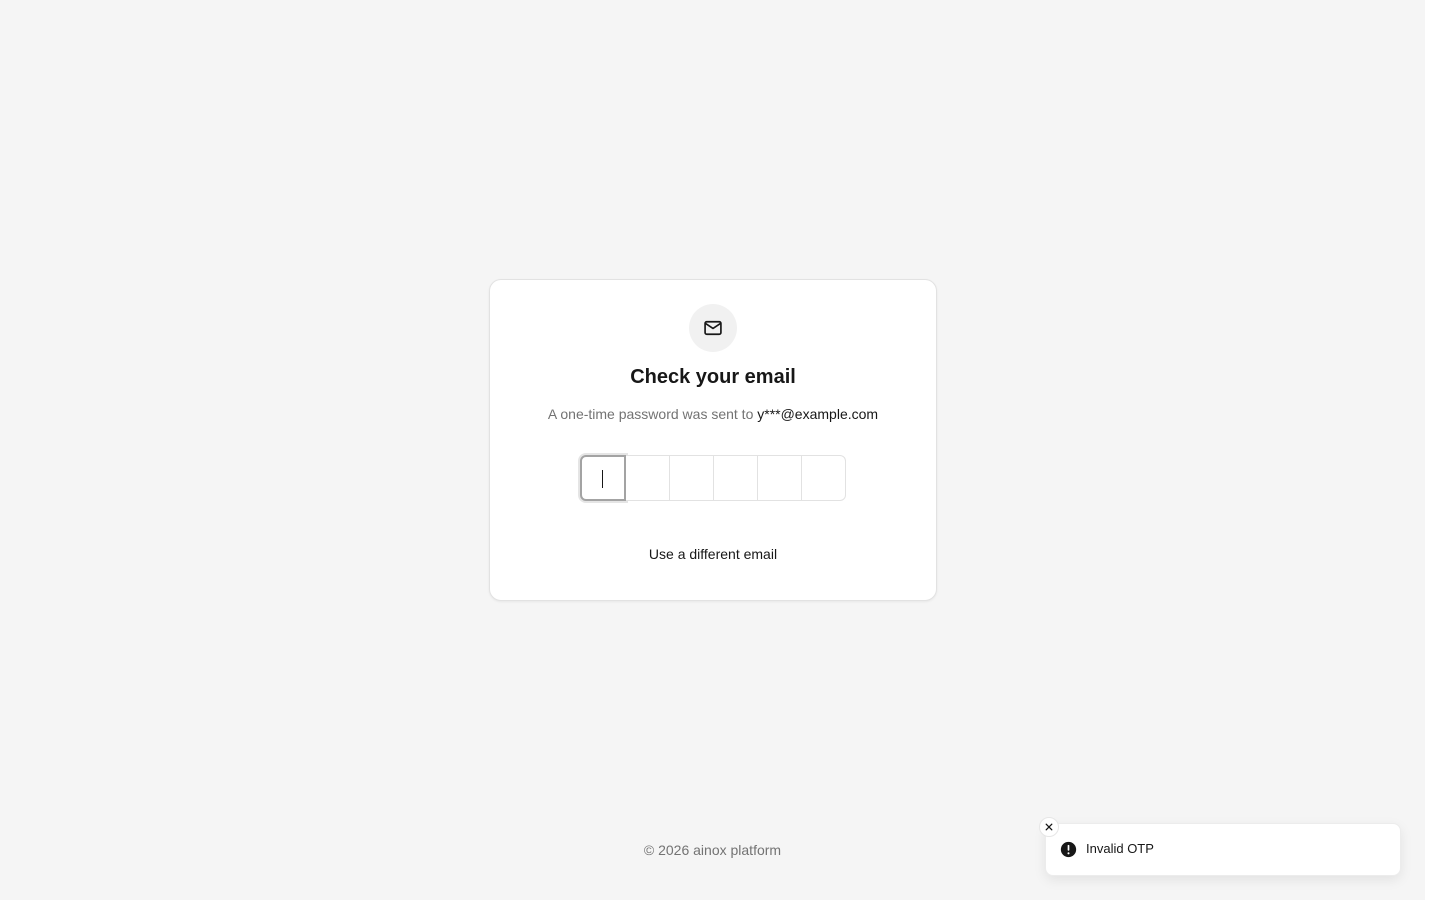  I want to click on mail-icon, so click(713, 328).